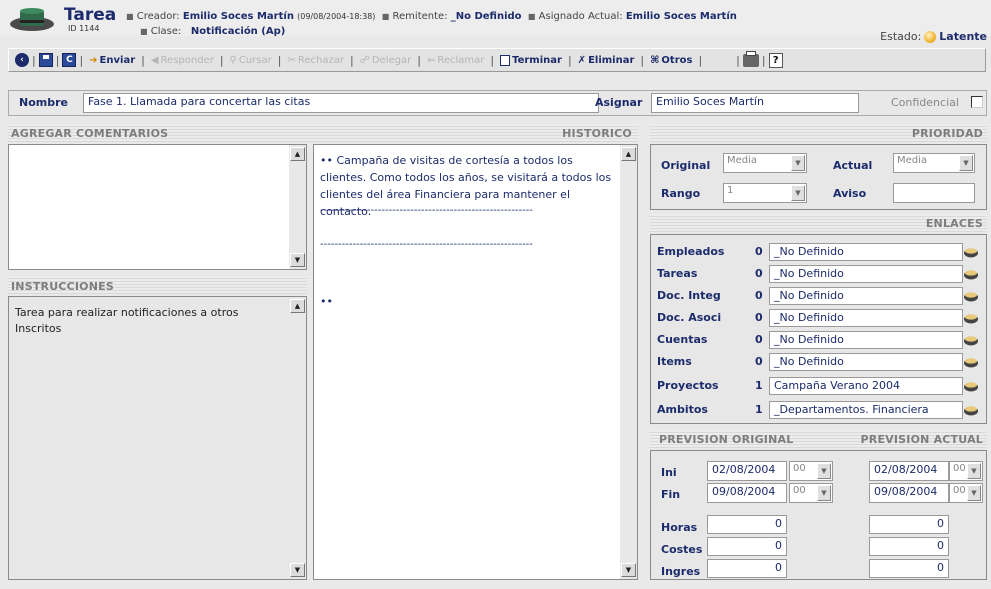  Describe the element at coordinates (811, 471) in the screenshot. I see `ini-original-hour: 00 ▼` at that location.